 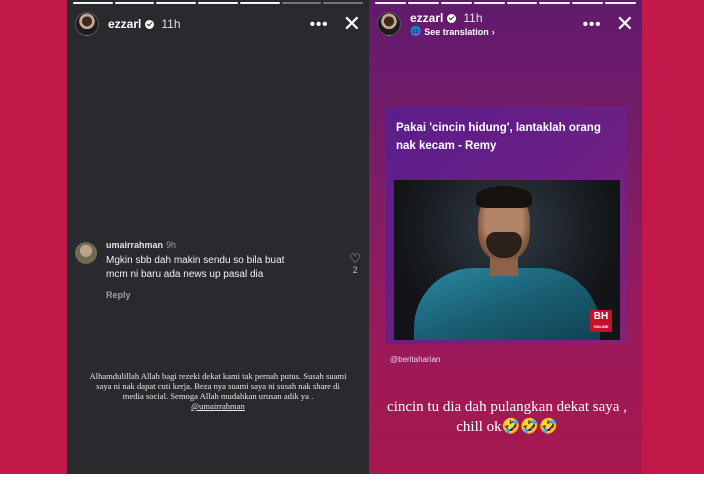 What do you see at coordinates (355, 258) in the screenshot?
I see `heart-icon: ♡` at bounding box center [355, 258].